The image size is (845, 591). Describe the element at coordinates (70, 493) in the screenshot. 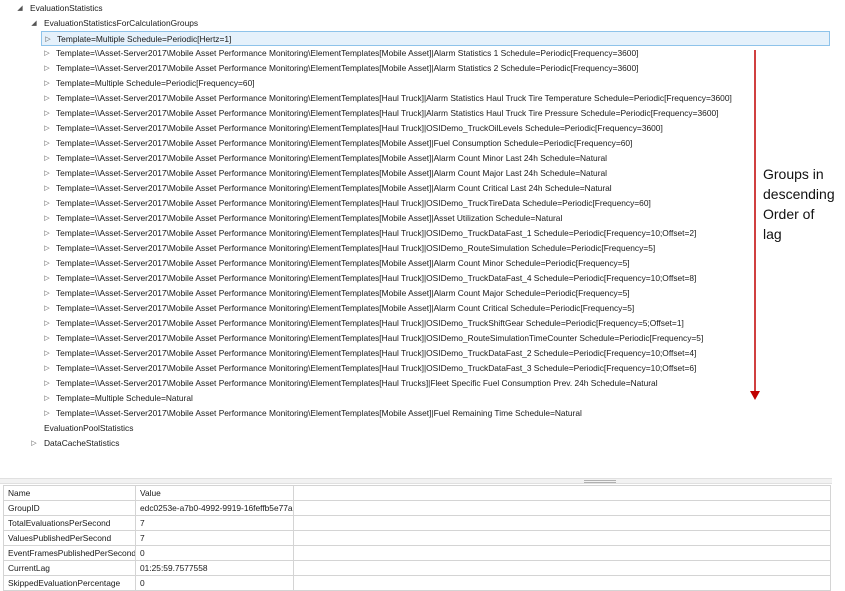

I see `column-header-name: Name` at that location.